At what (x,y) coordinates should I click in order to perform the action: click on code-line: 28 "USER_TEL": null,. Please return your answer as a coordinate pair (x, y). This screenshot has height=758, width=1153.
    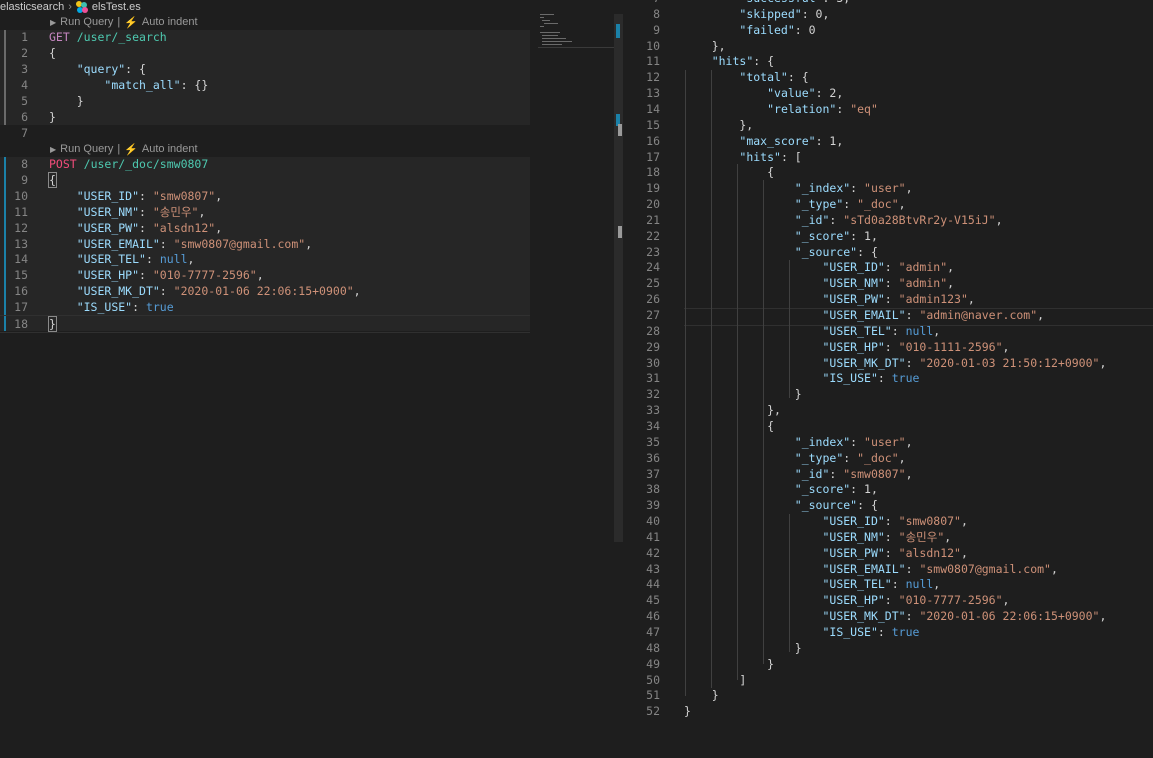
    Looking at the image, I should click on (887, 332).